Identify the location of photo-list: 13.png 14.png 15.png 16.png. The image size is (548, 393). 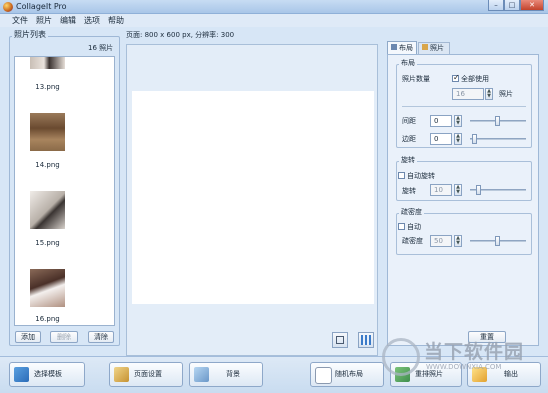
(64, 191).